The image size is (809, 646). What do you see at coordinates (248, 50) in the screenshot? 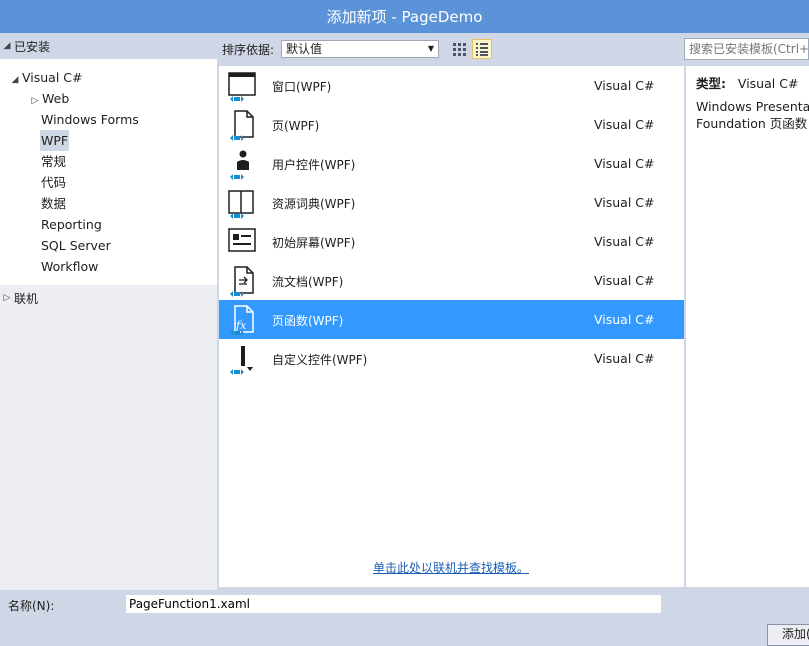
I see `sort-label: 排序依据:` at bounding box center [248, 50].